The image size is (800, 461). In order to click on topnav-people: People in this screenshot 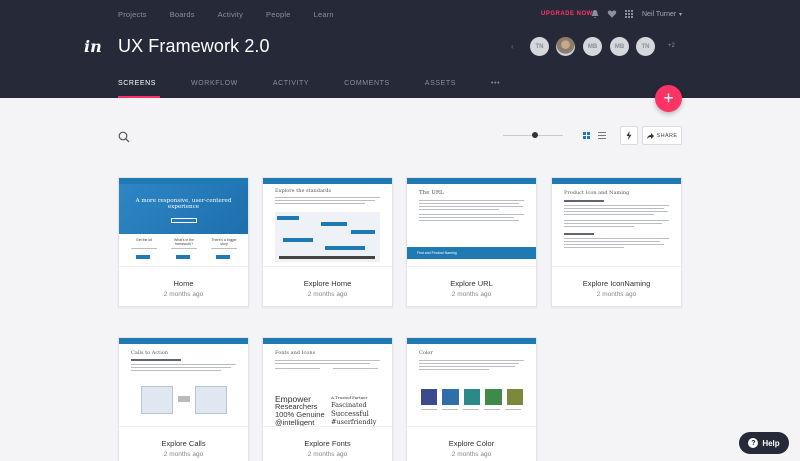, I will do `click(278, 14)`.